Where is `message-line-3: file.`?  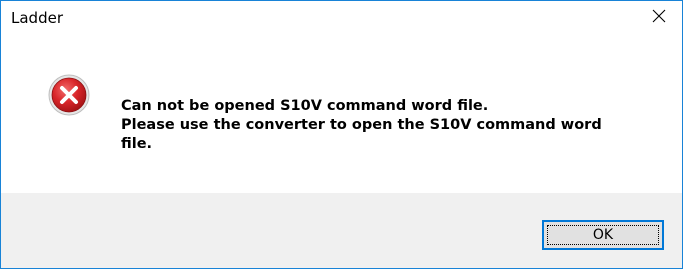 message-line-3: file. is located at coordinates (137, 144).